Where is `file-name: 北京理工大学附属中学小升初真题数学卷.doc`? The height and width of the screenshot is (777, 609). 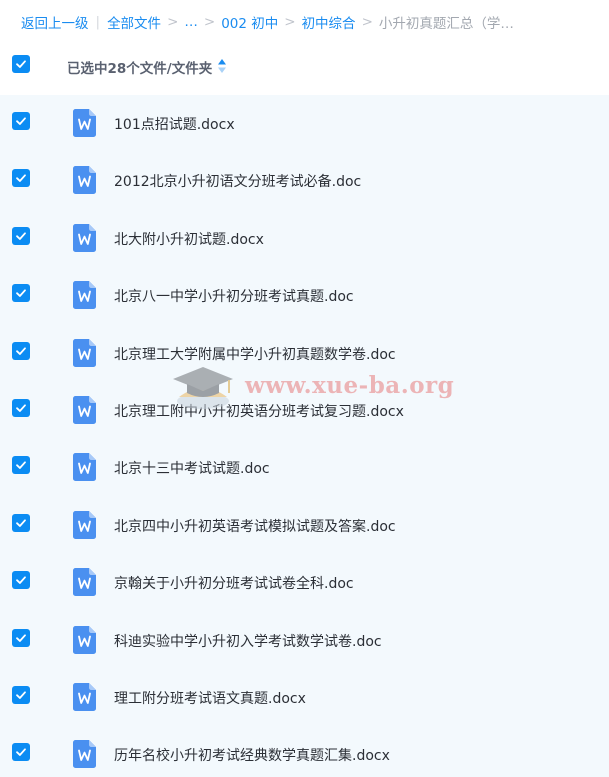
file-name: 北京理工大学附属中学小升初真题数学卷.doc is located at coordinates (255, 354).